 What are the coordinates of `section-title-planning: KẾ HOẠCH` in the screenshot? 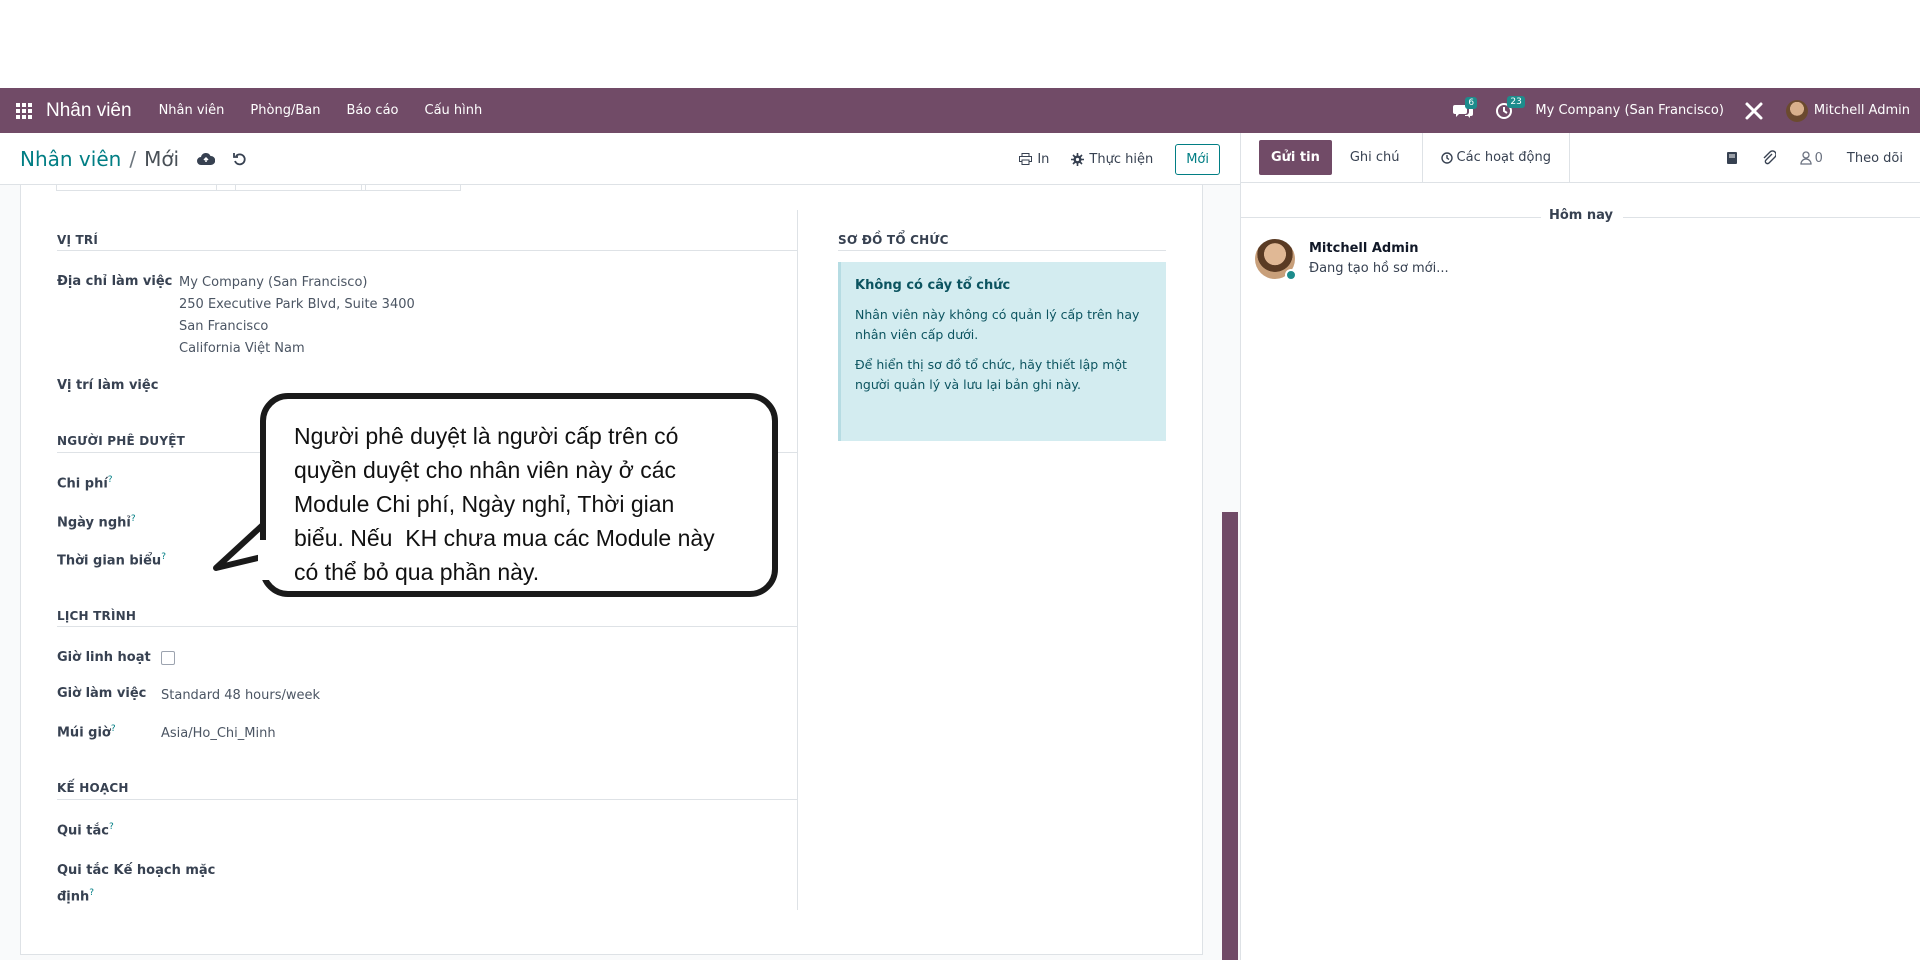 It's located at (93, 788).